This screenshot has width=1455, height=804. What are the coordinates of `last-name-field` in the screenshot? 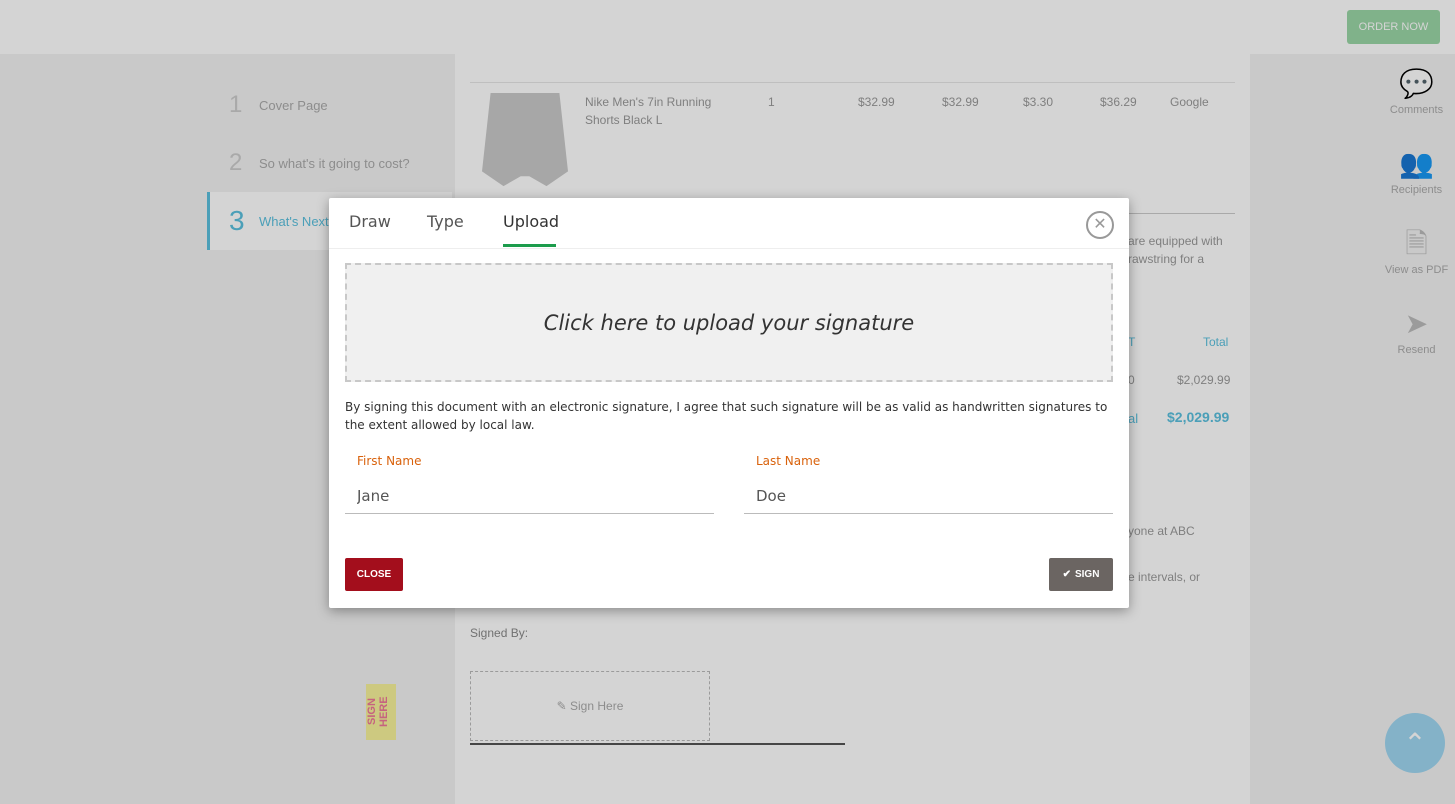 It's located at (928, 496).